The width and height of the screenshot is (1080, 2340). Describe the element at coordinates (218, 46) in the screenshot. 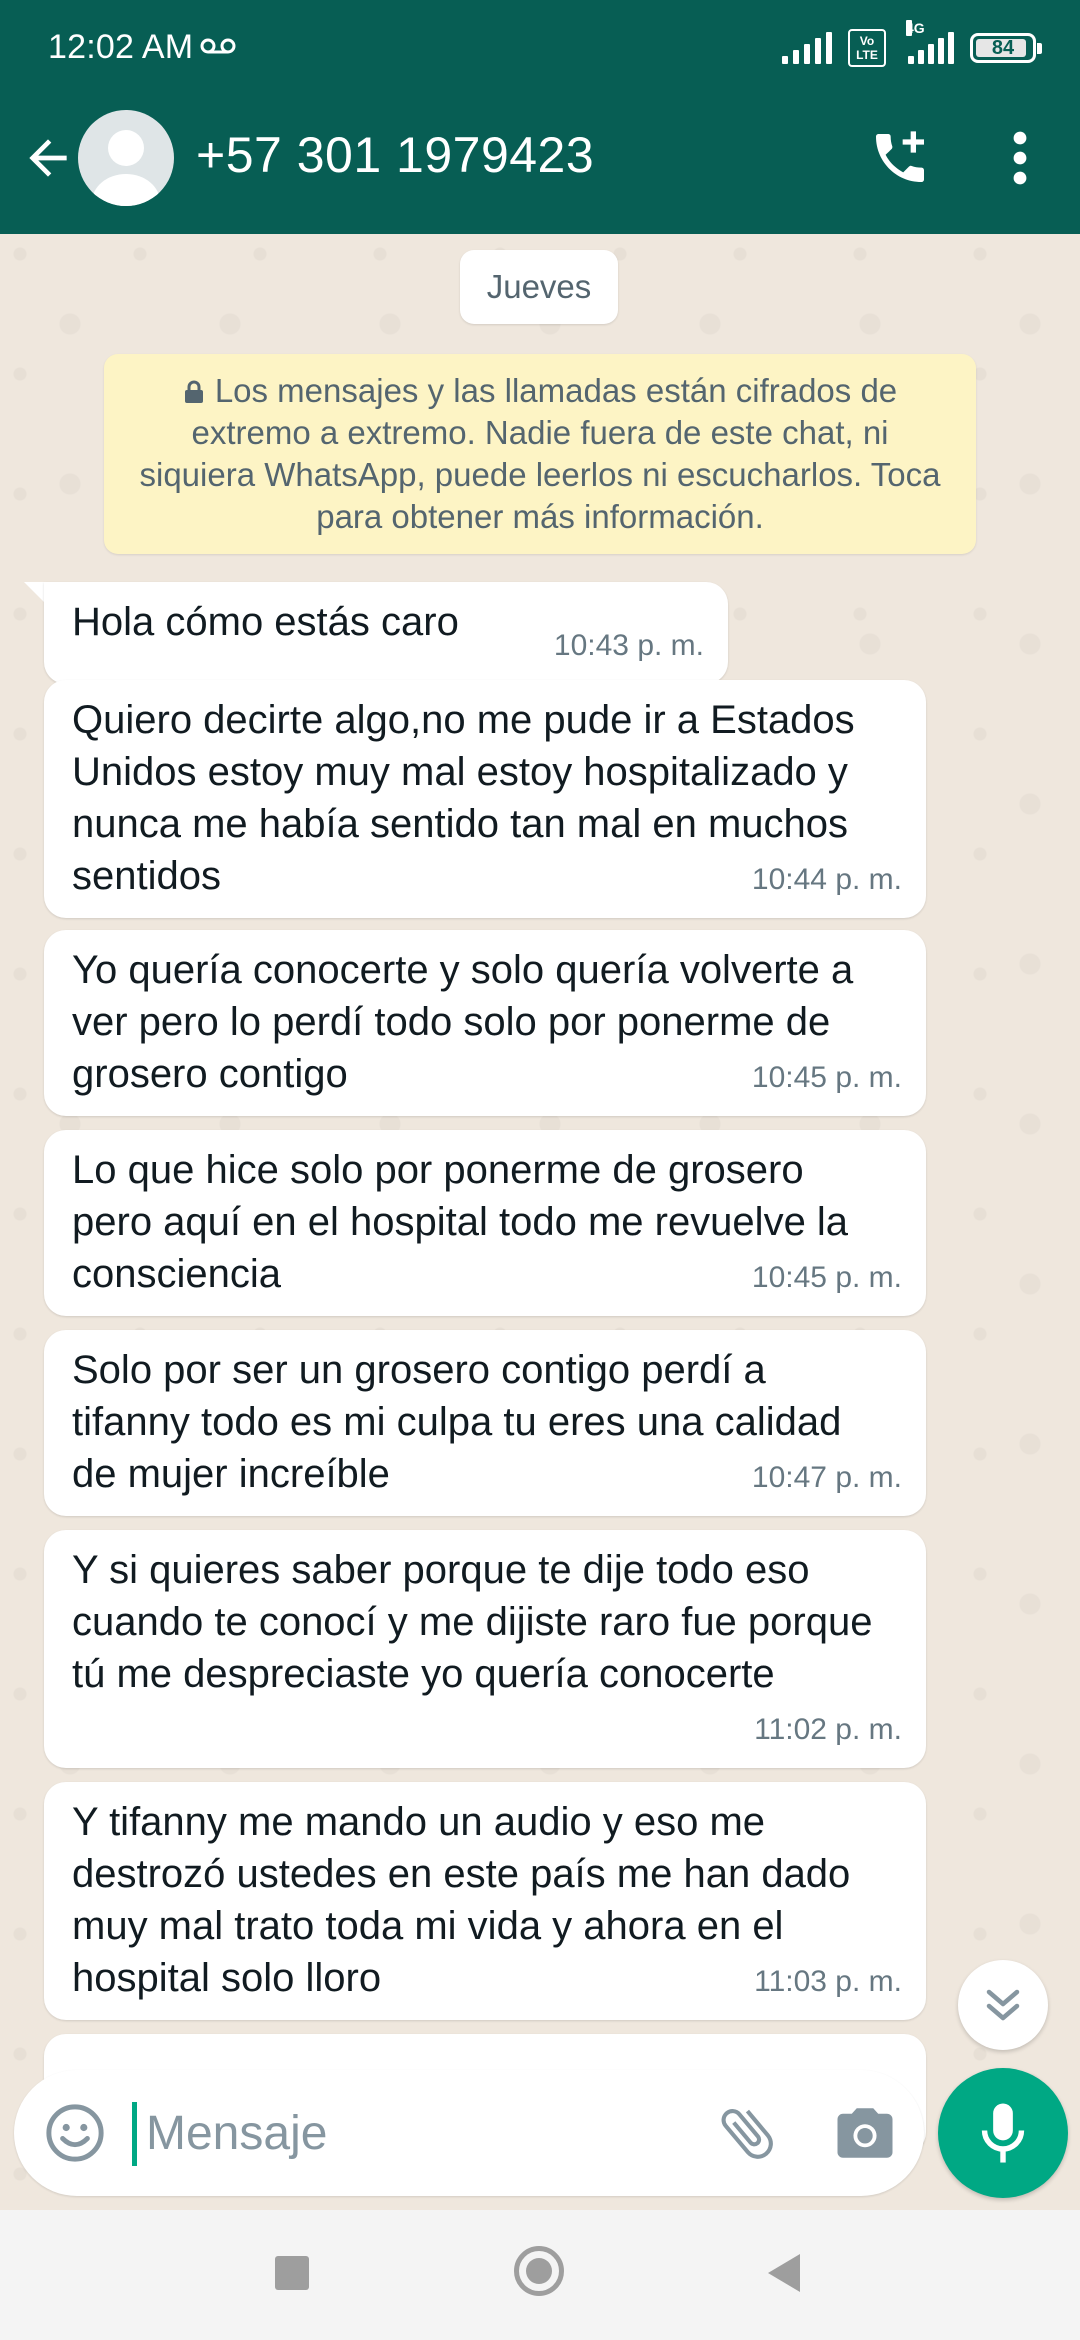

I see `voicemail-icon` at that location.